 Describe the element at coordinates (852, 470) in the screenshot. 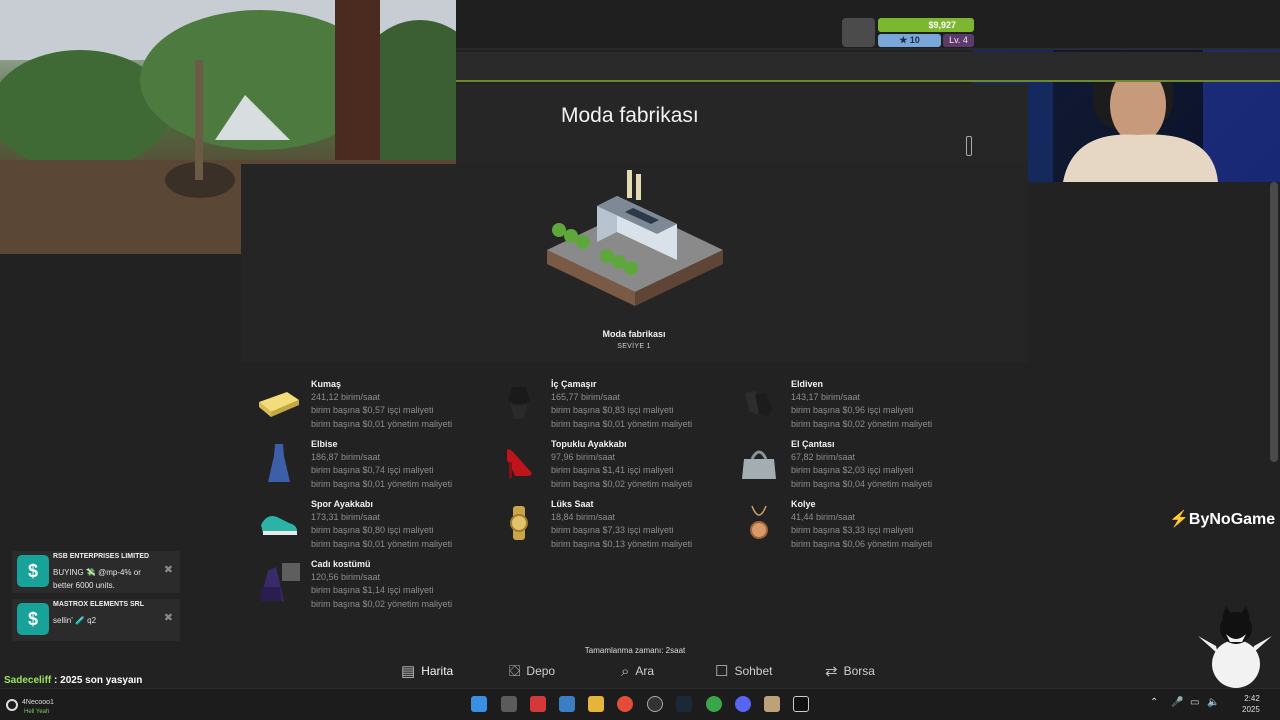

I see `product-labor-cost: birim başına $2,03 işçi maliyeti` at that location.